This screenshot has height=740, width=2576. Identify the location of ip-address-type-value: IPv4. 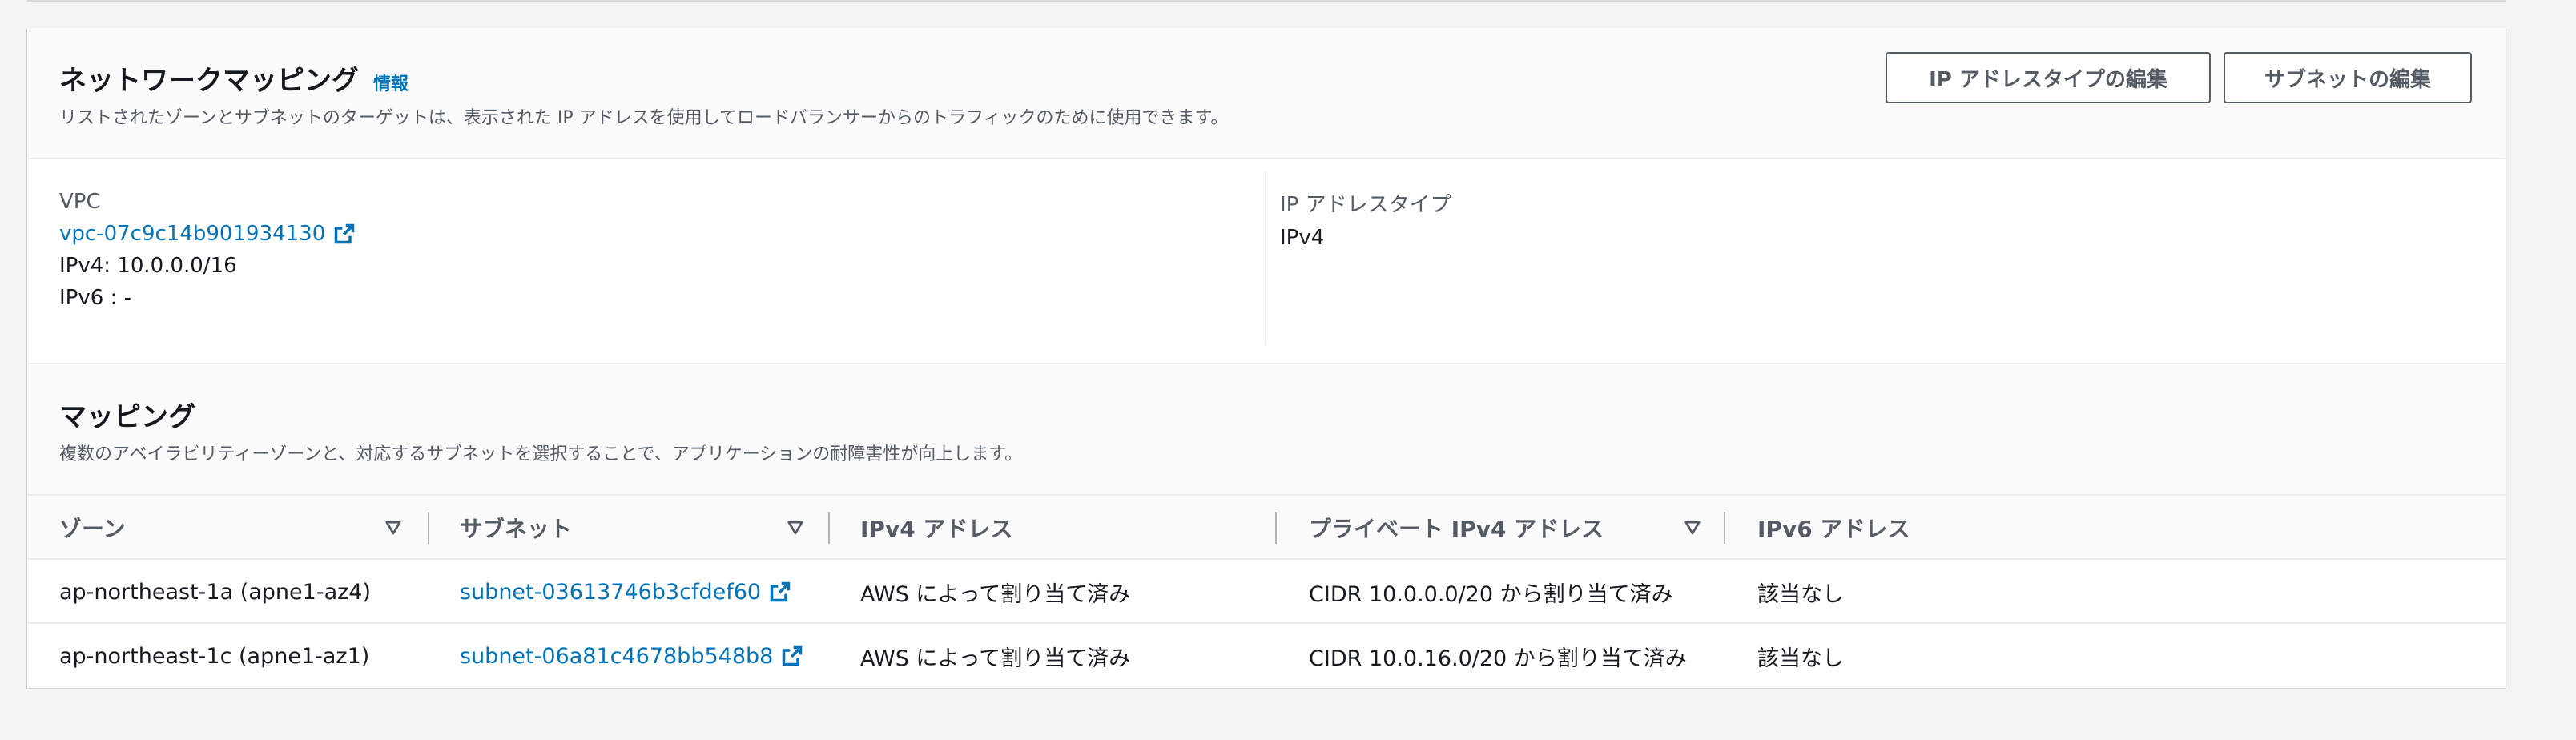
(1303, 238).